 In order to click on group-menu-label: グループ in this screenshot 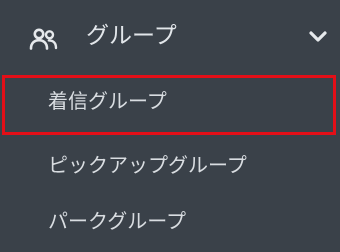, I will do `click(131, 36)`.